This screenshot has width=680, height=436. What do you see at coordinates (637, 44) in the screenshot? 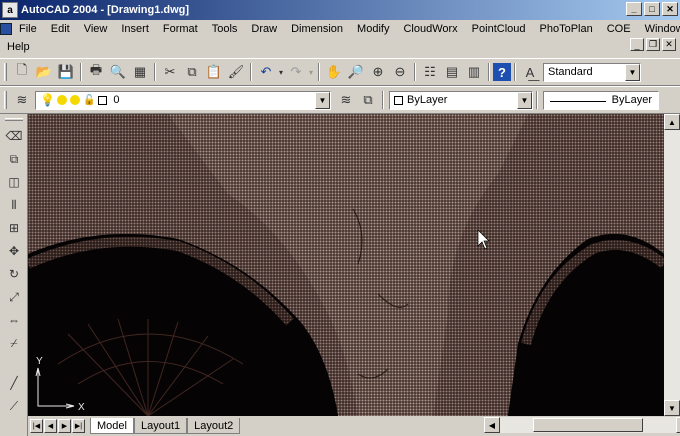
I see `doc-minimize-button: _` at bounding box center [637, 44].